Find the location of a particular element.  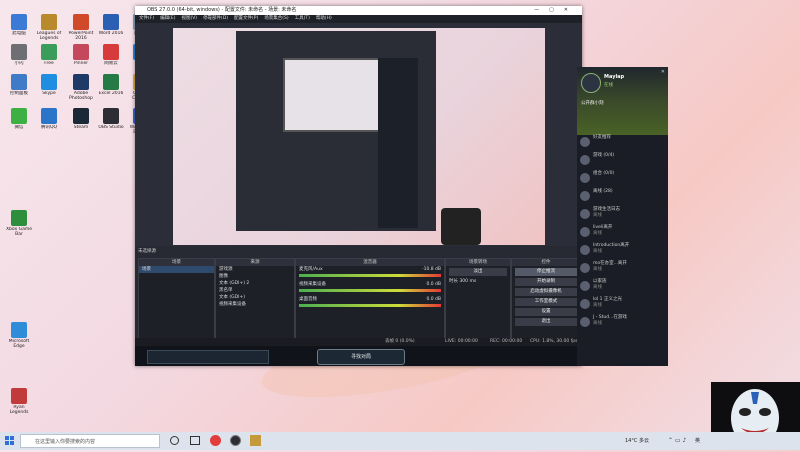

menu-tools: 工具(T) is located at coordinates (302, 19).